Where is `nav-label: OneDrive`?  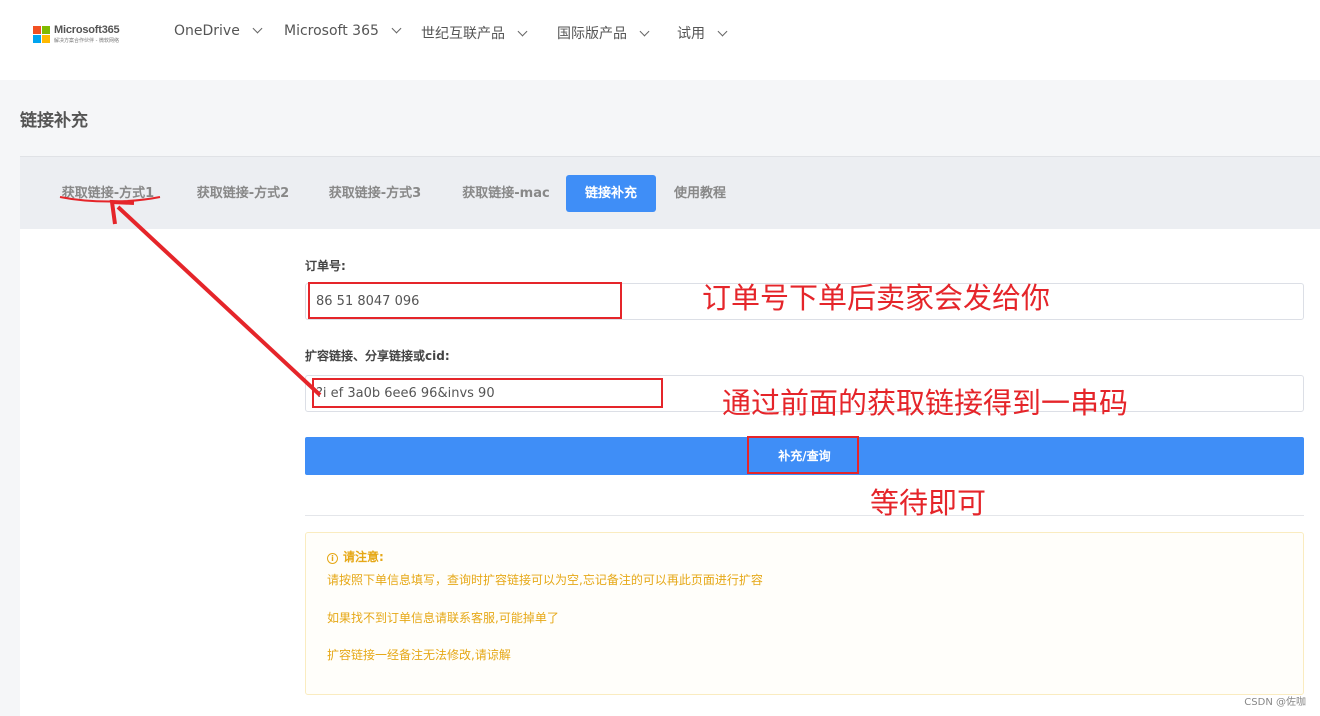 nav-label: OneDrive is located at coordinates (207, 31).